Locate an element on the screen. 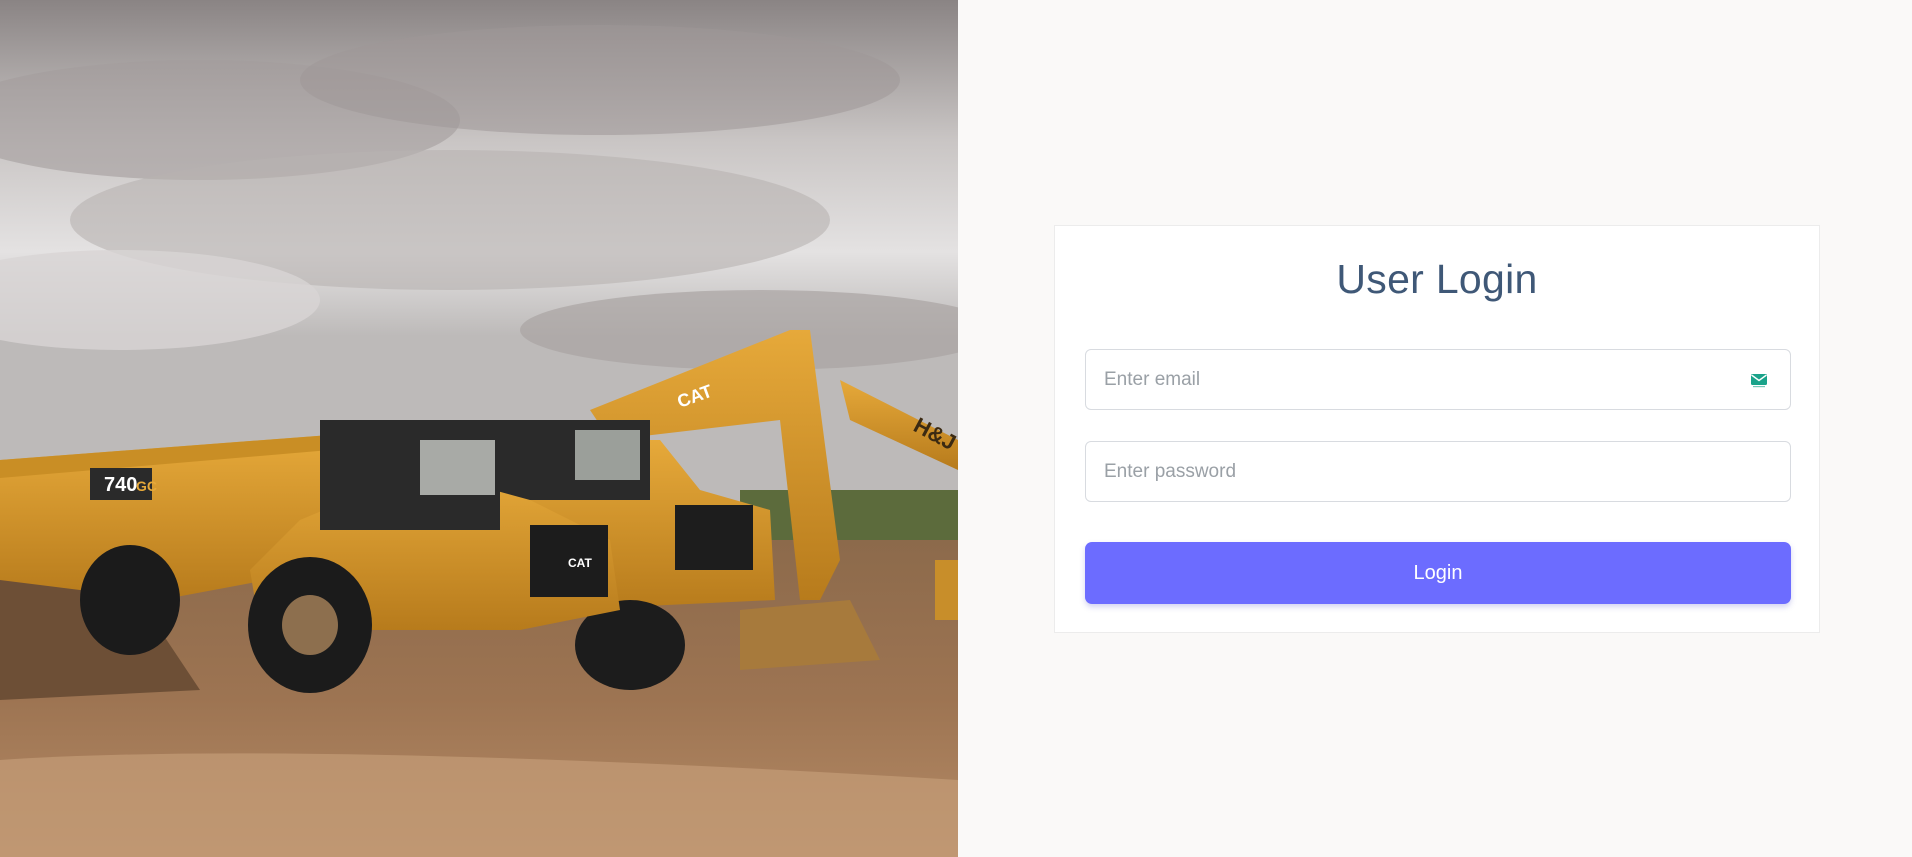 This screenshot has height=857, width=1912. email-input is located at coordinates (1438, 379).